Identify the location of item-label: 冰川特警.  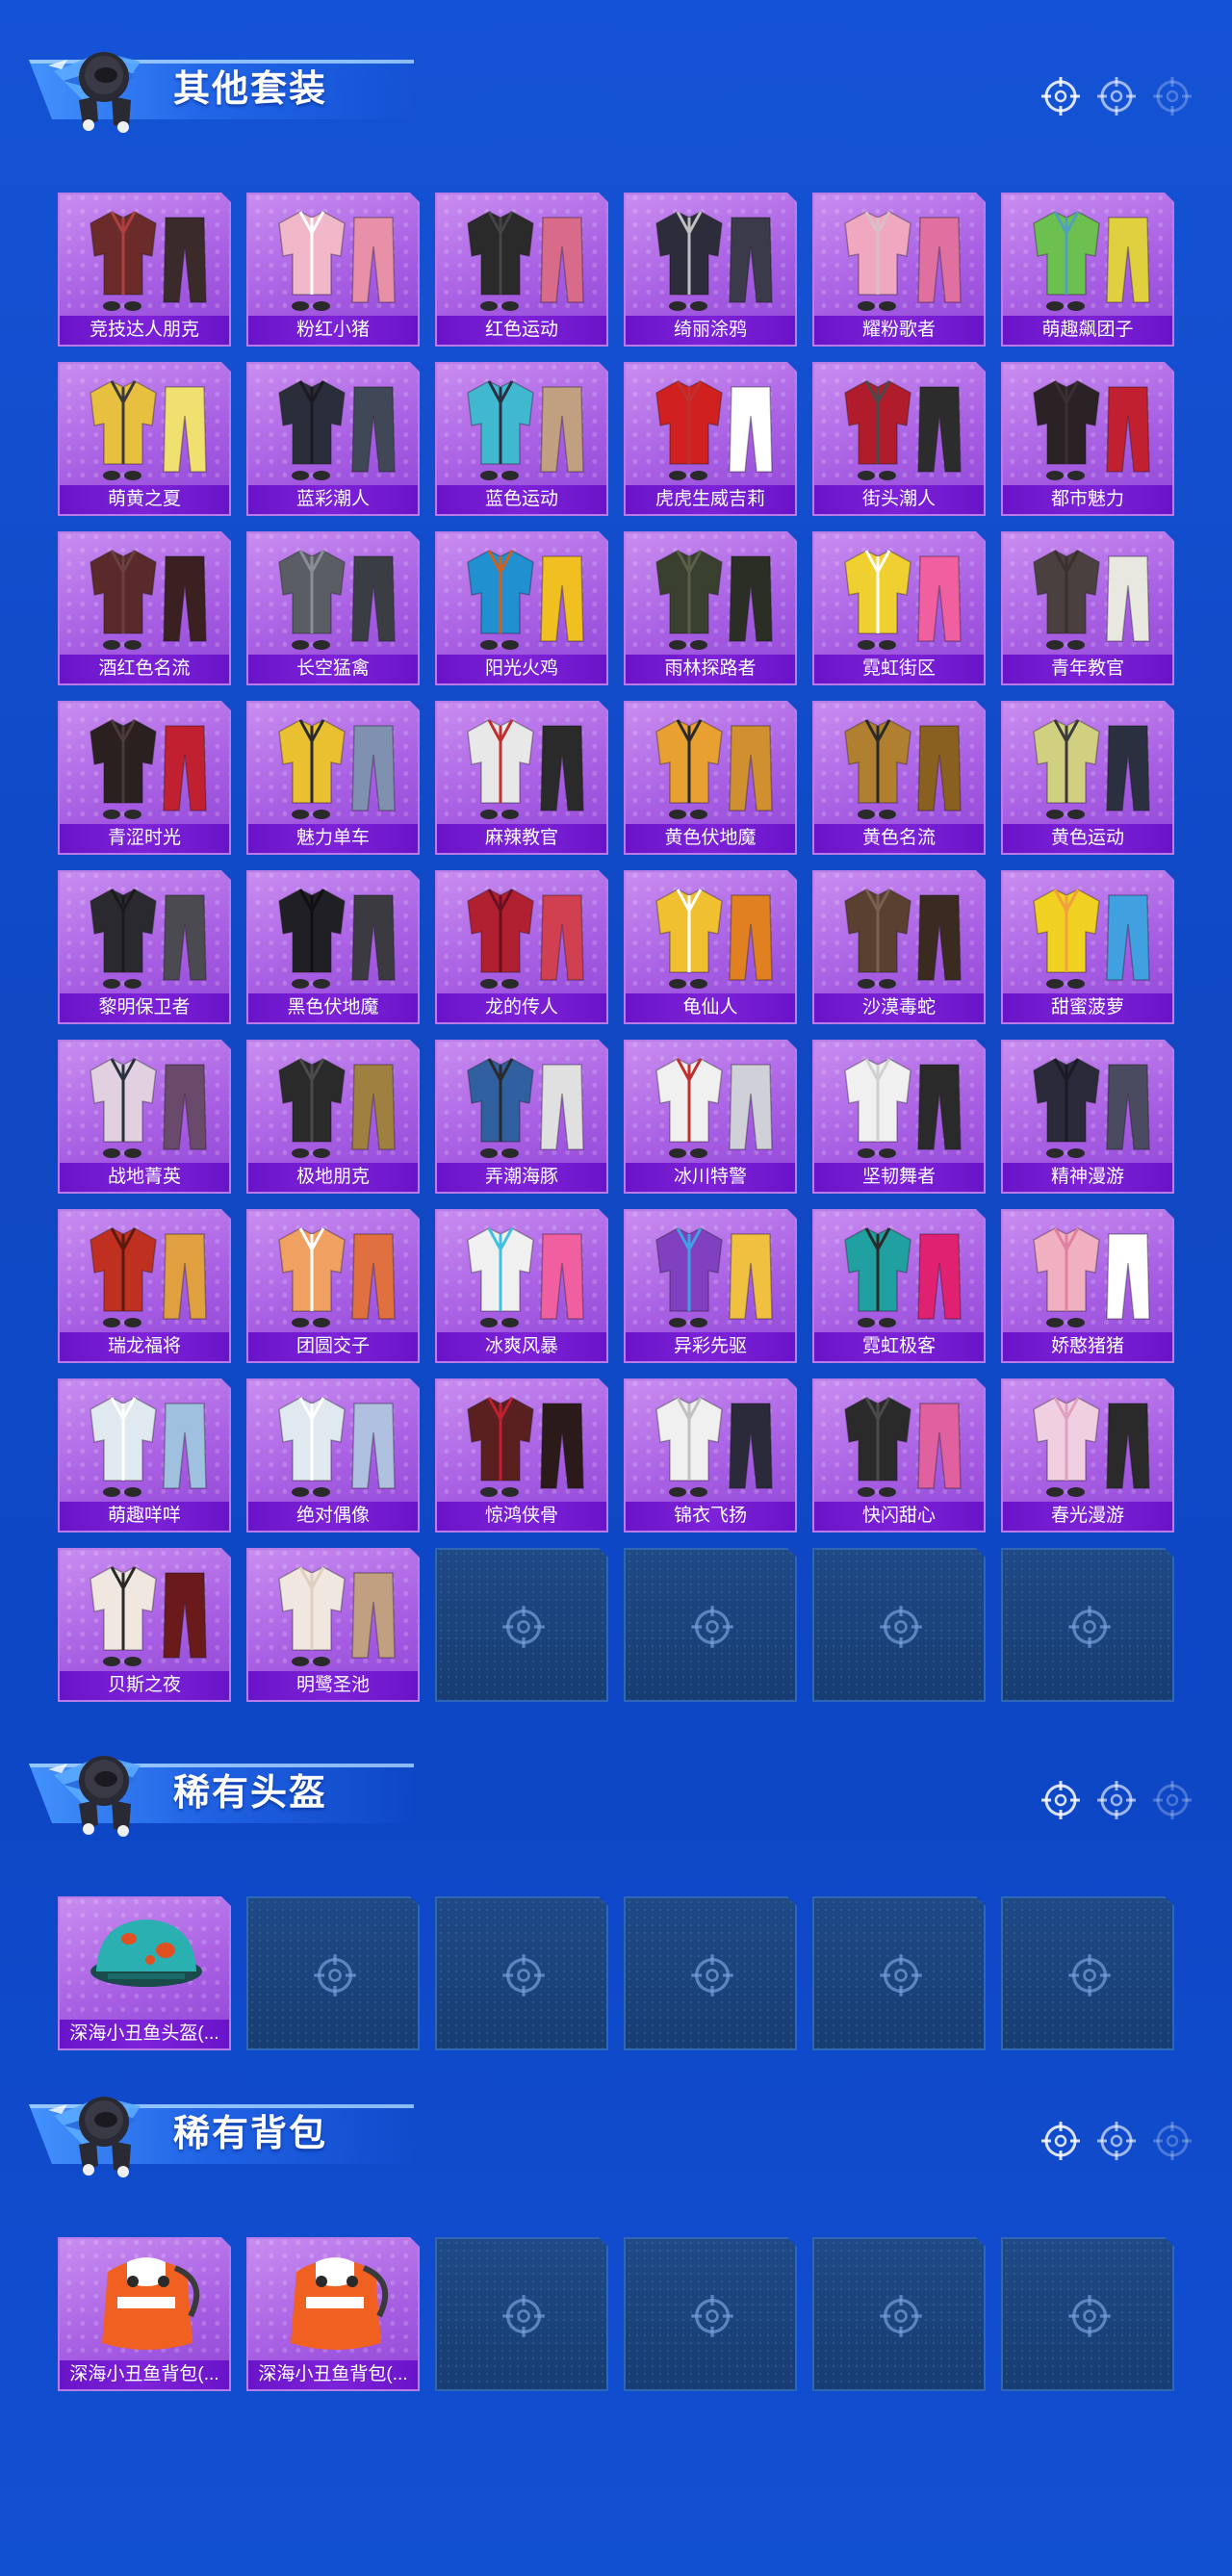
(710, 1177).